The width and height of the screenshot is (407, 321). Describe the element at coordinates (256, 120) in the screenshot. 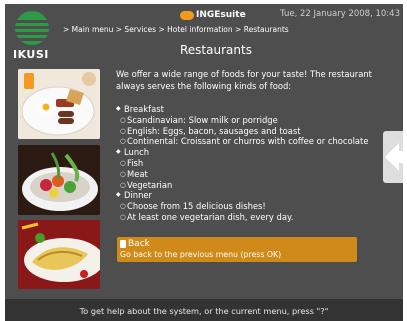

I see `list-item: Scandinavian: Slow milk or porridge` at that location.